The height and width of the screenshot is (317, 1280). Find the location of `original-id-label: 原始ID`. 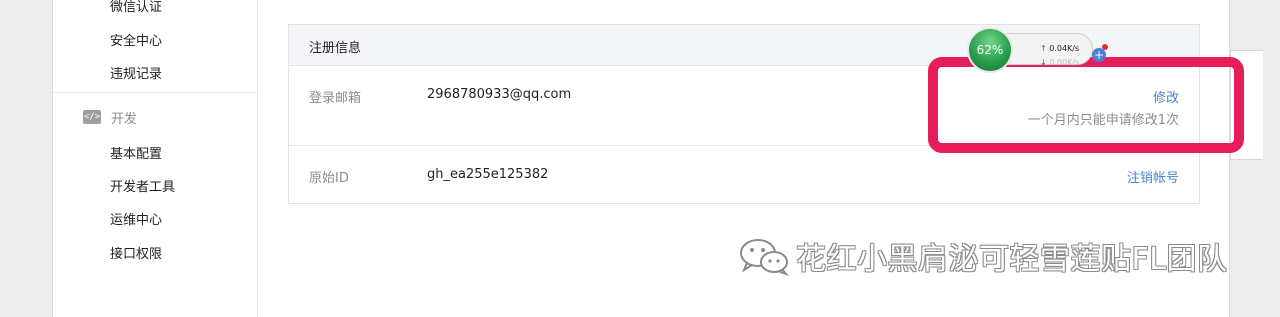

original-id-label: 原始ID is located at coordinates (329, 178).